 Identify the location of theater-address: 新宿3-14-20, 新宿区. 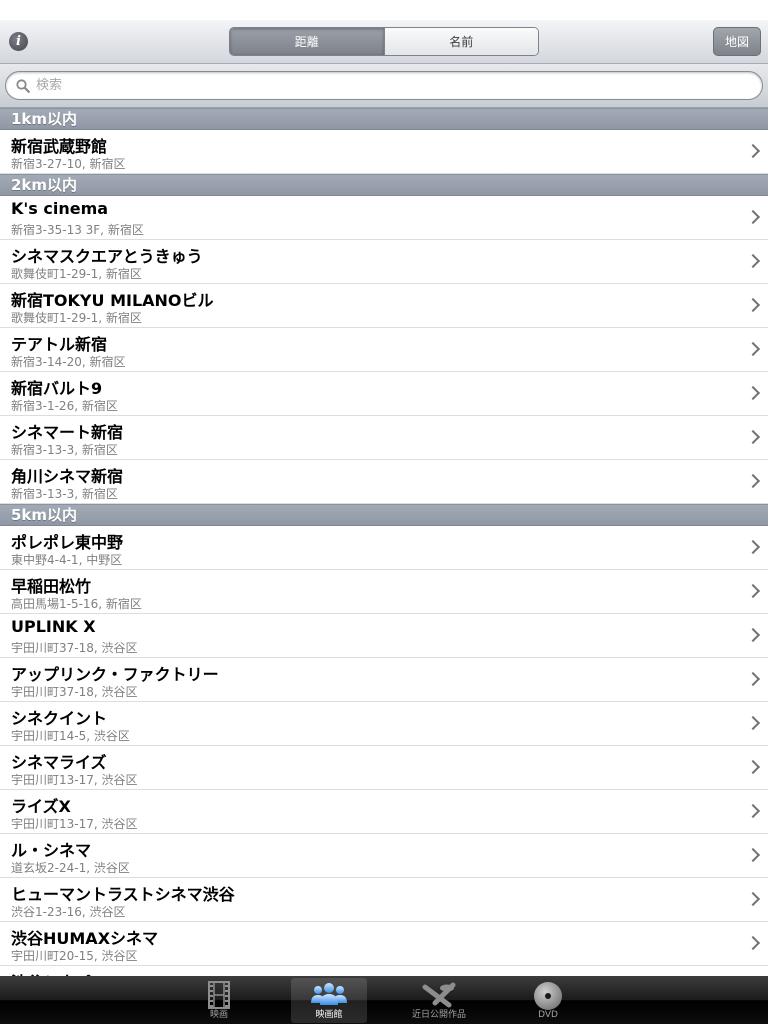
(68, 362).